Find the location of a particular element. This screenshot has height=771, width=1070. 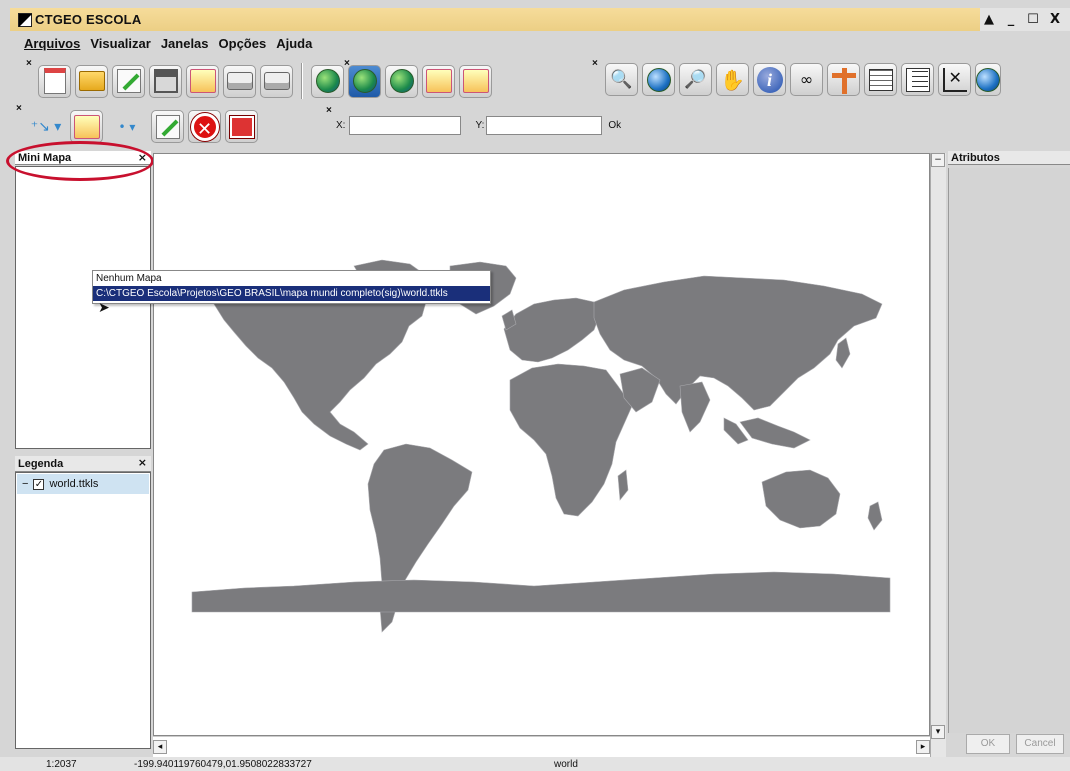

zoom-extent-button: 🔍 is located at coordinates (621, 79).